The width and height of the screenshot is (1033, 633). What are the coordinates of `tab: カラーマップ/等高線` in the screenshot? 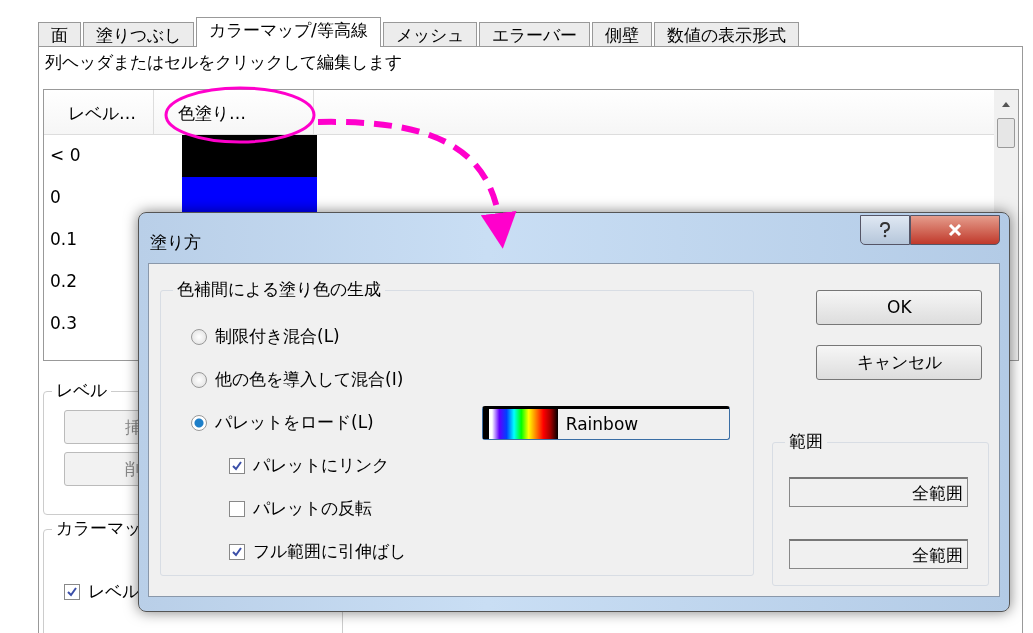 It's located at (288, 32).